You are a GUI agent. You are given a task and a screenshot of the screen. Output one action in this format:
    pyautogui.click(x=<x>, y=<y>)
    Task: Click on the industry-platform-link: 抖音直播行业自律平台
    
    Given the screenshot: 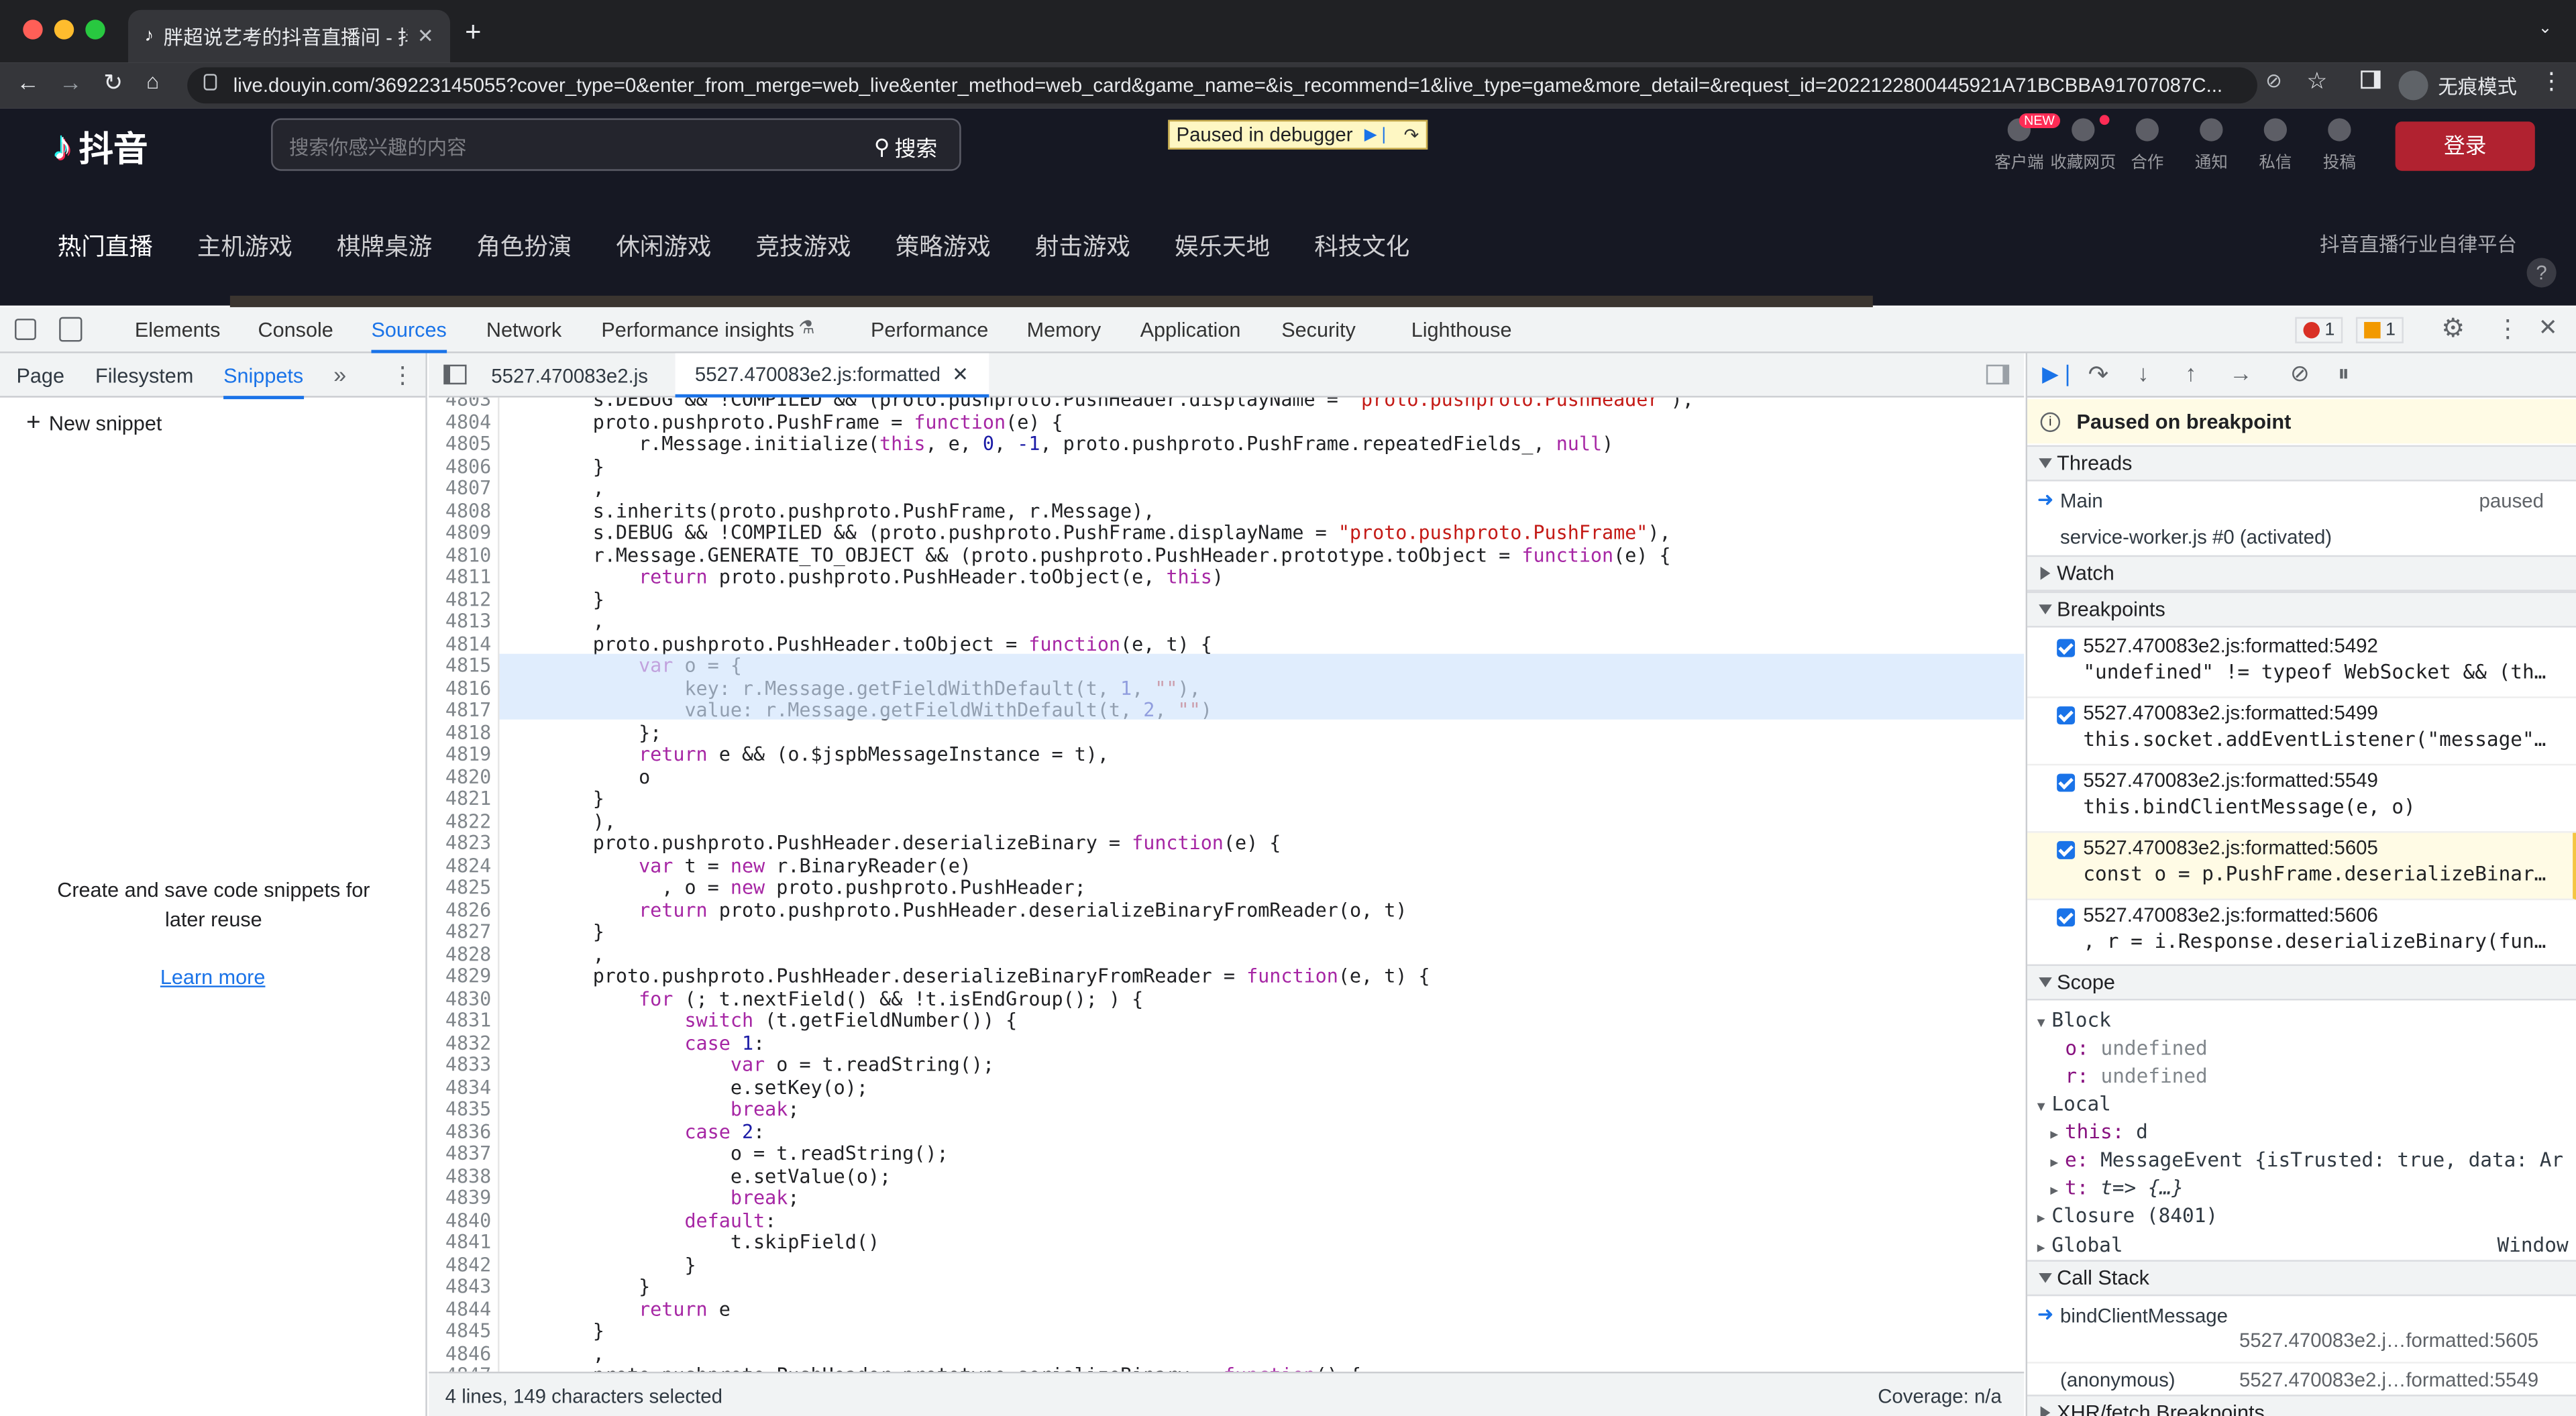 What is the action you would take?
    pyautogui.click(x=2418, y=244)
    